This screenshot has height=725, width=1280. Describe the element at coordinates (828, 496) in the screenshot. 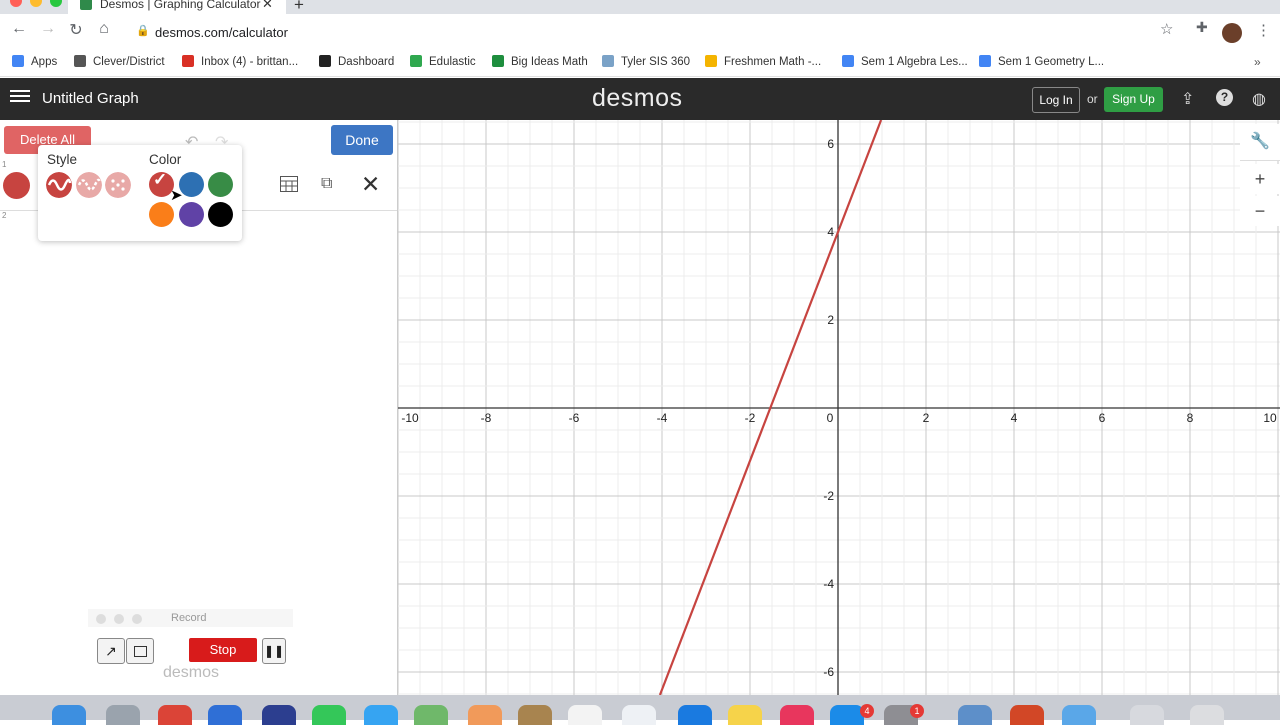

I see `tick-label: -2` at that location.